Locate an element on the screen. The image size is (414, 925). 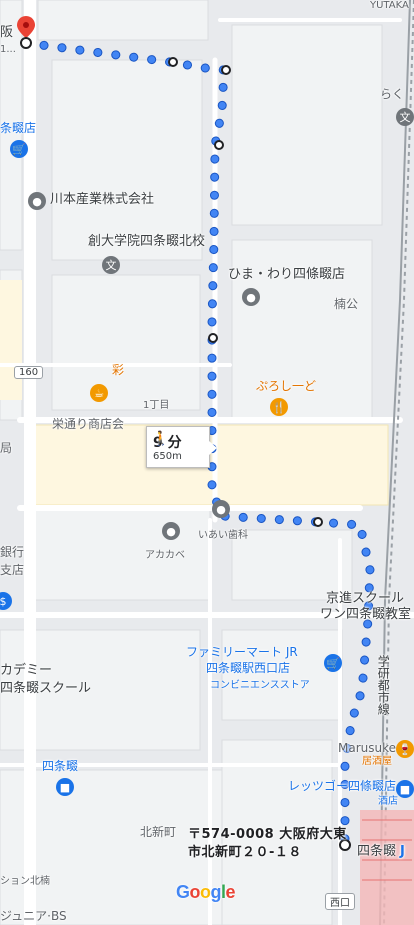
label-iai: いあい歯科 is located at coordinates (223, 535).